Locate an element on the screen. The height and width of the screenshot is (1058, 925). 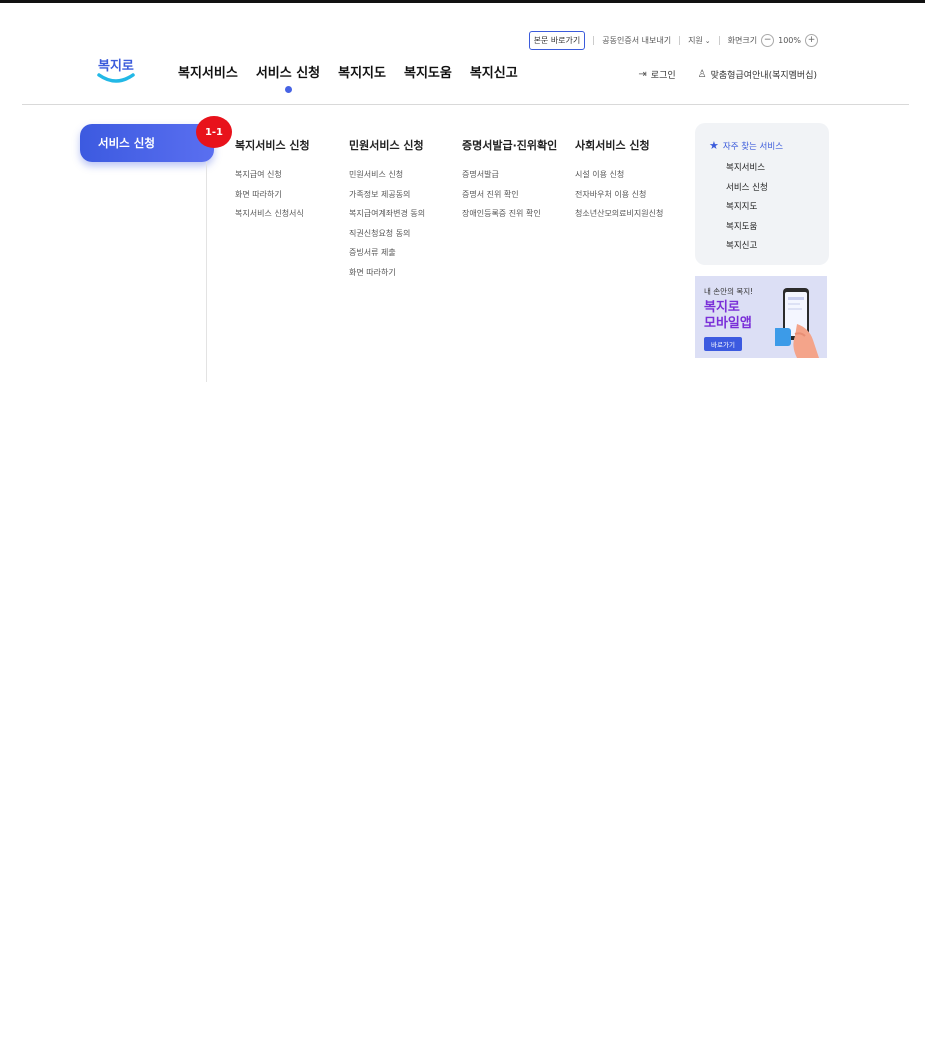
nav-welfare-services: 복지서비스 is located at coordinates (208, 71).